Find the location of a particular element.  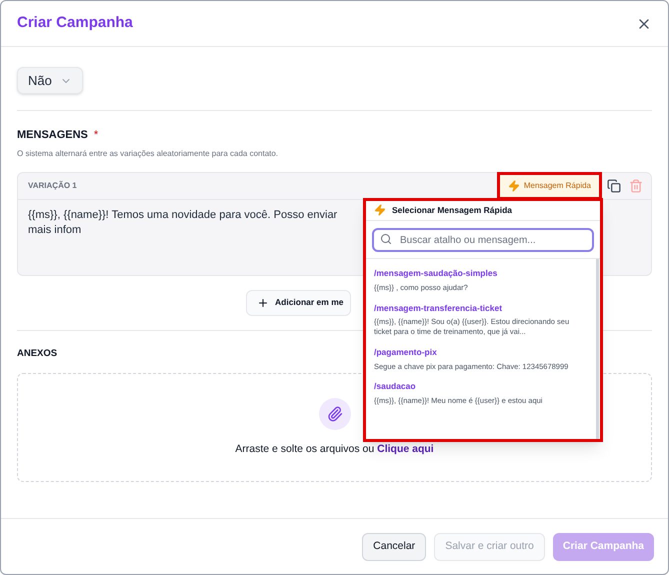

section-title: MENSAGENS is located at coordinates (52, 135).